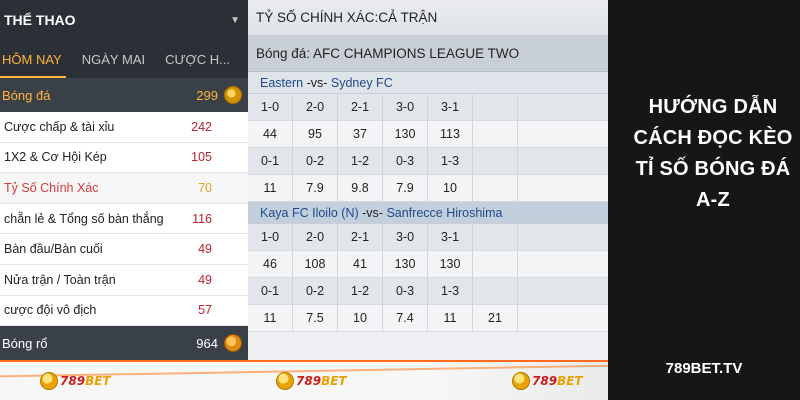 Image resolution: width=800 pixels, height=400 pixels. What do you see at coordinates (405, 107) in the screenshot?
I see `score-cell: 3-0` at bounding box center [405, 107].